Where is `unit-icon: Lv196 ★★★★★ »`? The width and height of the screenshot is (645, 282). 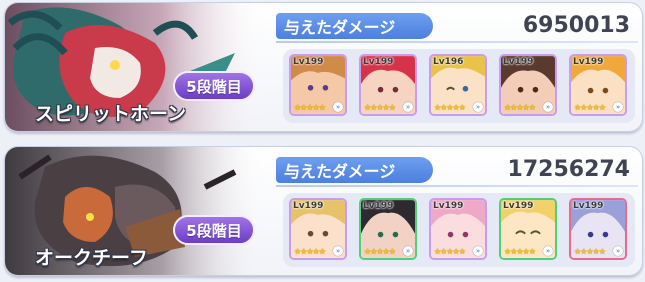
unit-icon: Lv196 ★★★★★ » is located at coordinates (458, 85).